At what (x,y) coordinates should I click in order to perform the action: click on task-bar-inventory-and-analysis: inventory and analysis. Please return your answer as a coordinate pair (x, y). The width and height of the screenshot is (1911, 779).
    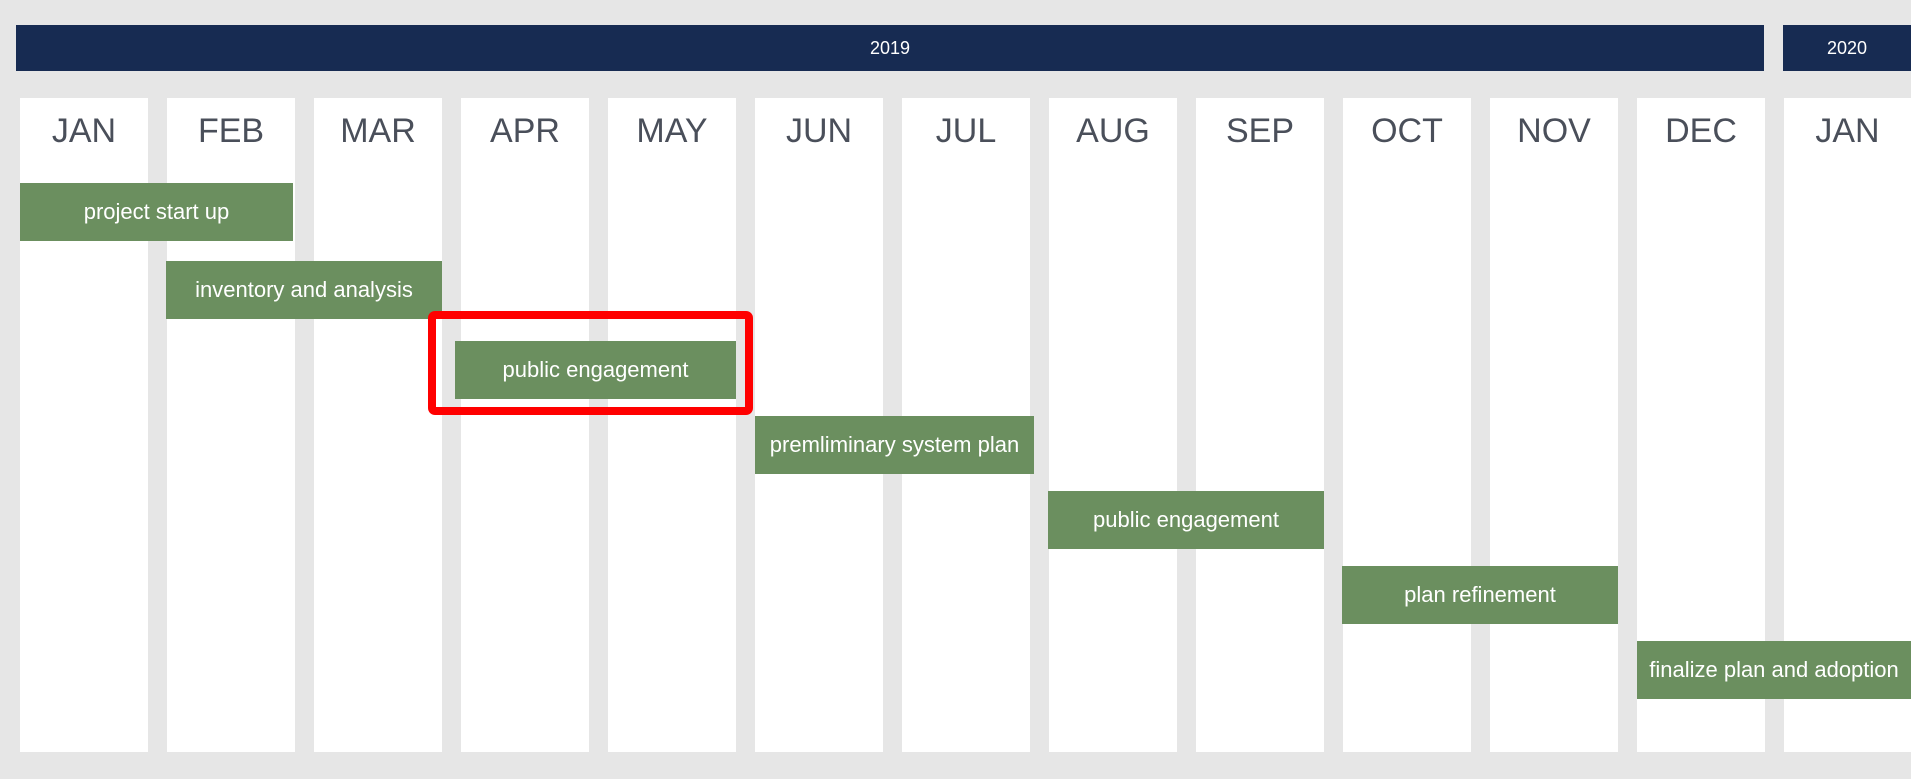
    Looking at the image, I should click on (304, 290).